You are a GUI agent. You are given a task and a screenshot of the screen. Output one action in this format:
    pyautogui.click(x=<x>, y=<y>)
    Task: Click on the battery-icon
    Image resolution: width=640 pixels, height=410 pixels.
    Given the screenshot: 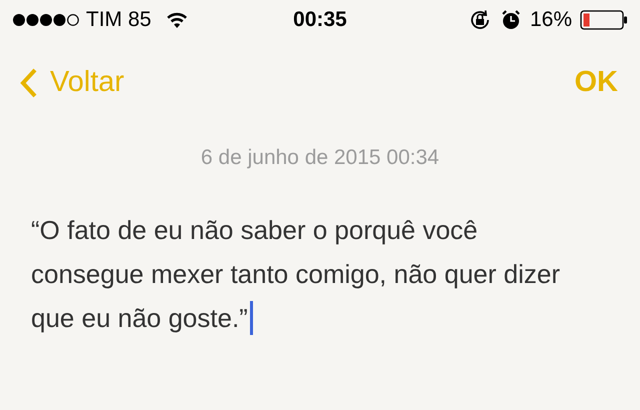 What is the action you would take?
    pyautogui.click(x=604, y=20)
    